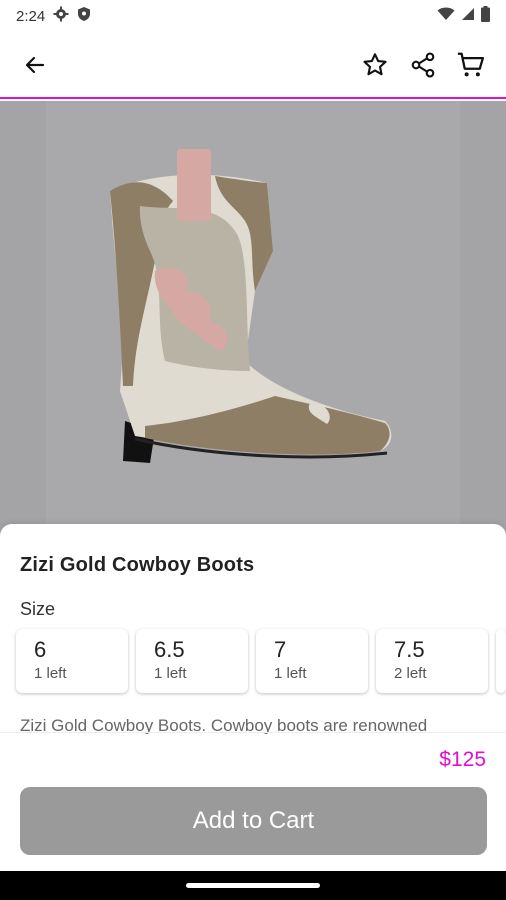 The height and width of the screenshot is (900, 506). What do you see at coordinates (446, 16) in the screenshot?
I see `wifi-icon` at bounding box center [446, 16].